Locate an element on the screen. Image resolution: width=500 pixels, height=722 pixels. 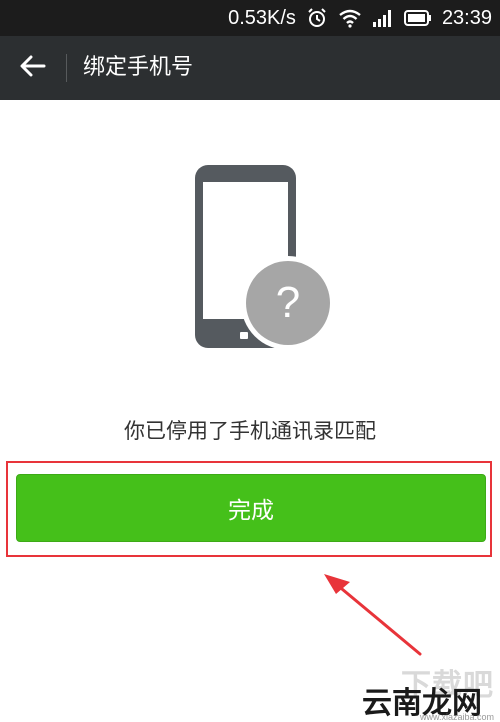
back-arrow-icon is located at coordinates (33, 68).